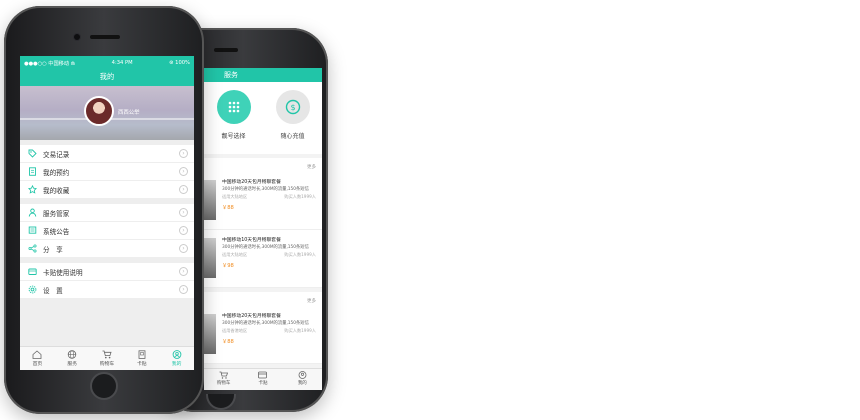 This screenshot has height=420, width=860. I want to click on status-time: 4:34 PM, so click(122, 63).